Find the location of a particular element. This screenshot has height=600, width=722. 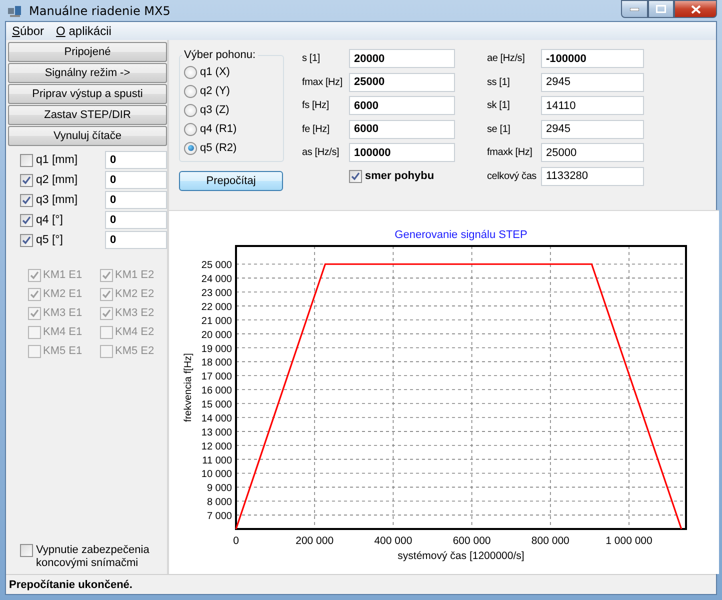

limit-switch-label: KM1 E1 is located at coordinates (62, 275).